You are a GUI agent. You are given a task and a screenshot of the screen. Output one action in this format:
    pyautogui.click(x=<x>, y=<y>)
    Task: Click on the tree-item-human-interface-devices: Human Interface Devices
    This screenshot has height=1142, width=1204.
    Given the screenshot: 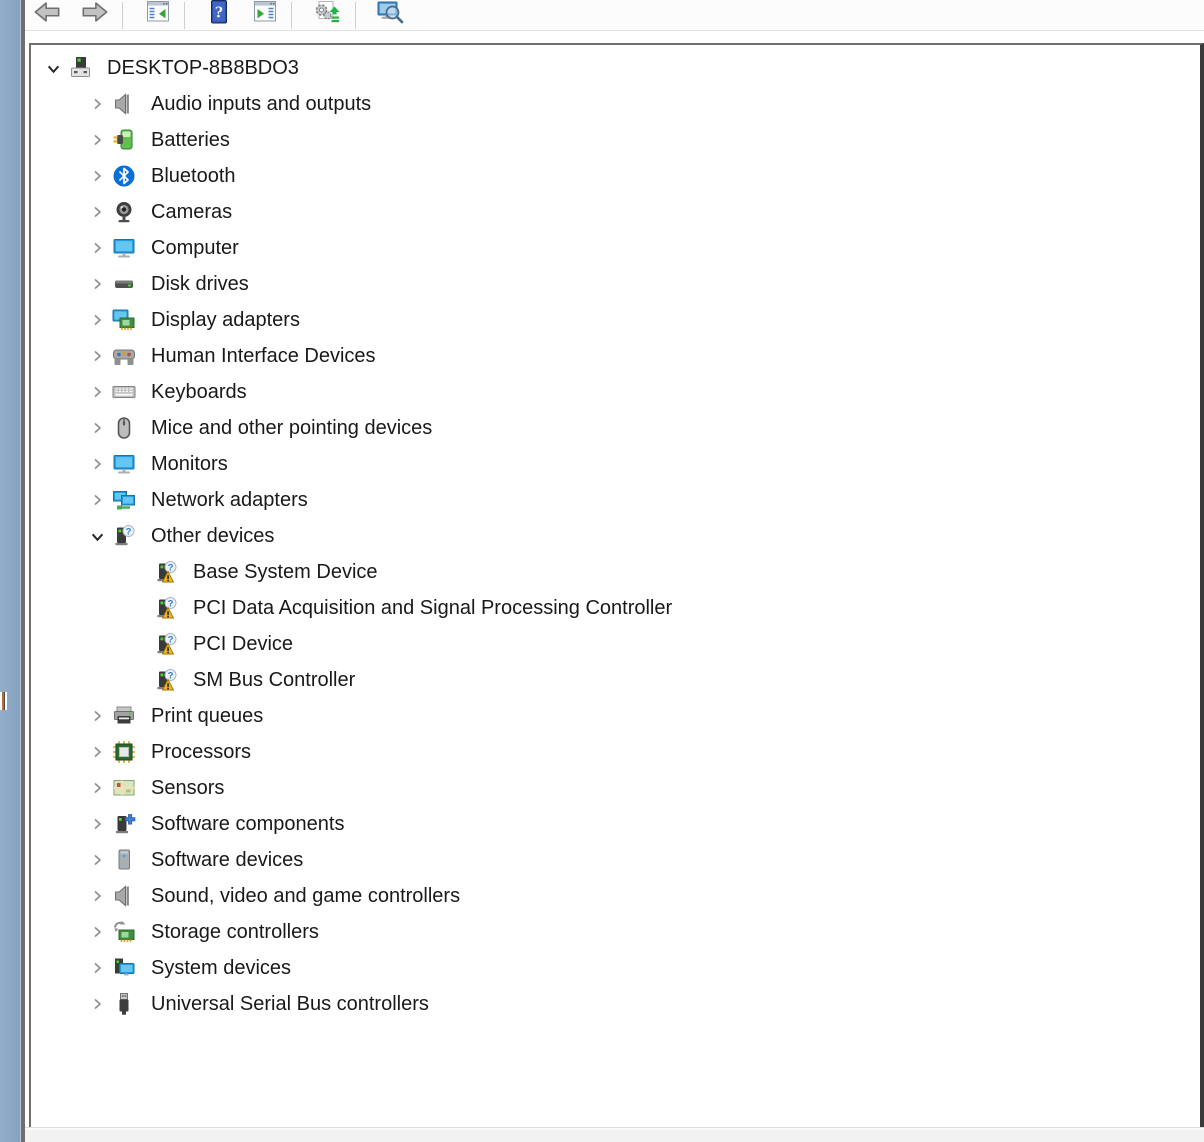 What is the action you would take?
    pyautogui.click(x=615, y=356)
    